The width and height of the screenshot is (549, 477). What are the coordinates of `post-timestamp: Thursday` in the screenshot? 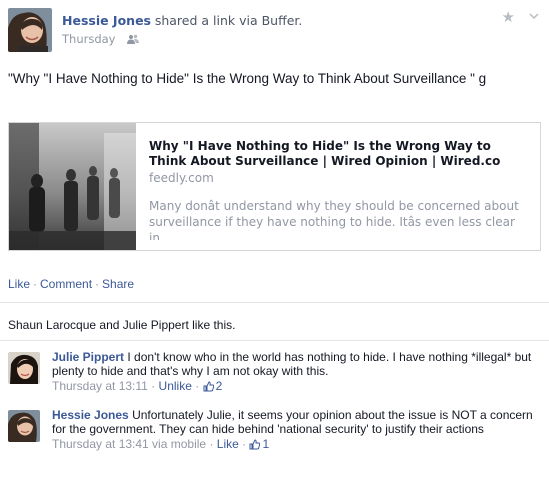 It's located at (88, 39).